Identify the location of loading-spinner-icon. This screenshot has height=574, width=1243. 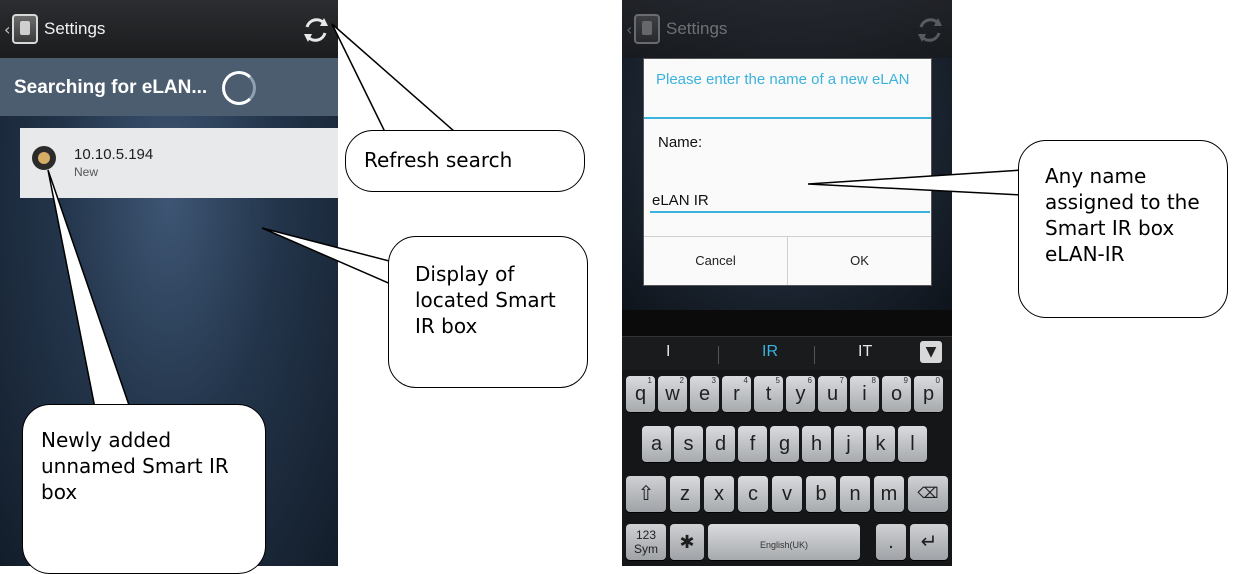
(239, 88).